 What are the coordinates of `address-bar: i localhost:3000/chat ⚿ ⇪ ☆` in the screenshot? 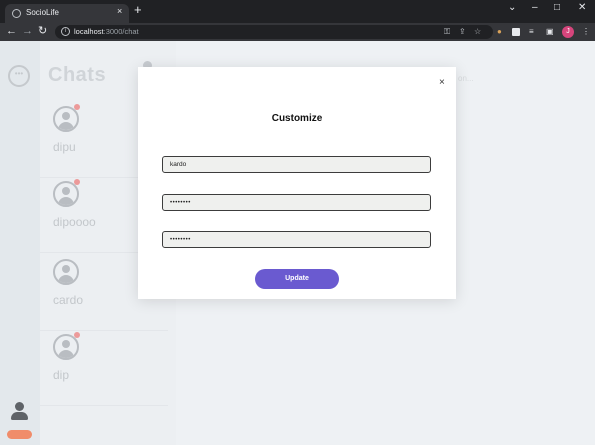 It's located at (274, 32).